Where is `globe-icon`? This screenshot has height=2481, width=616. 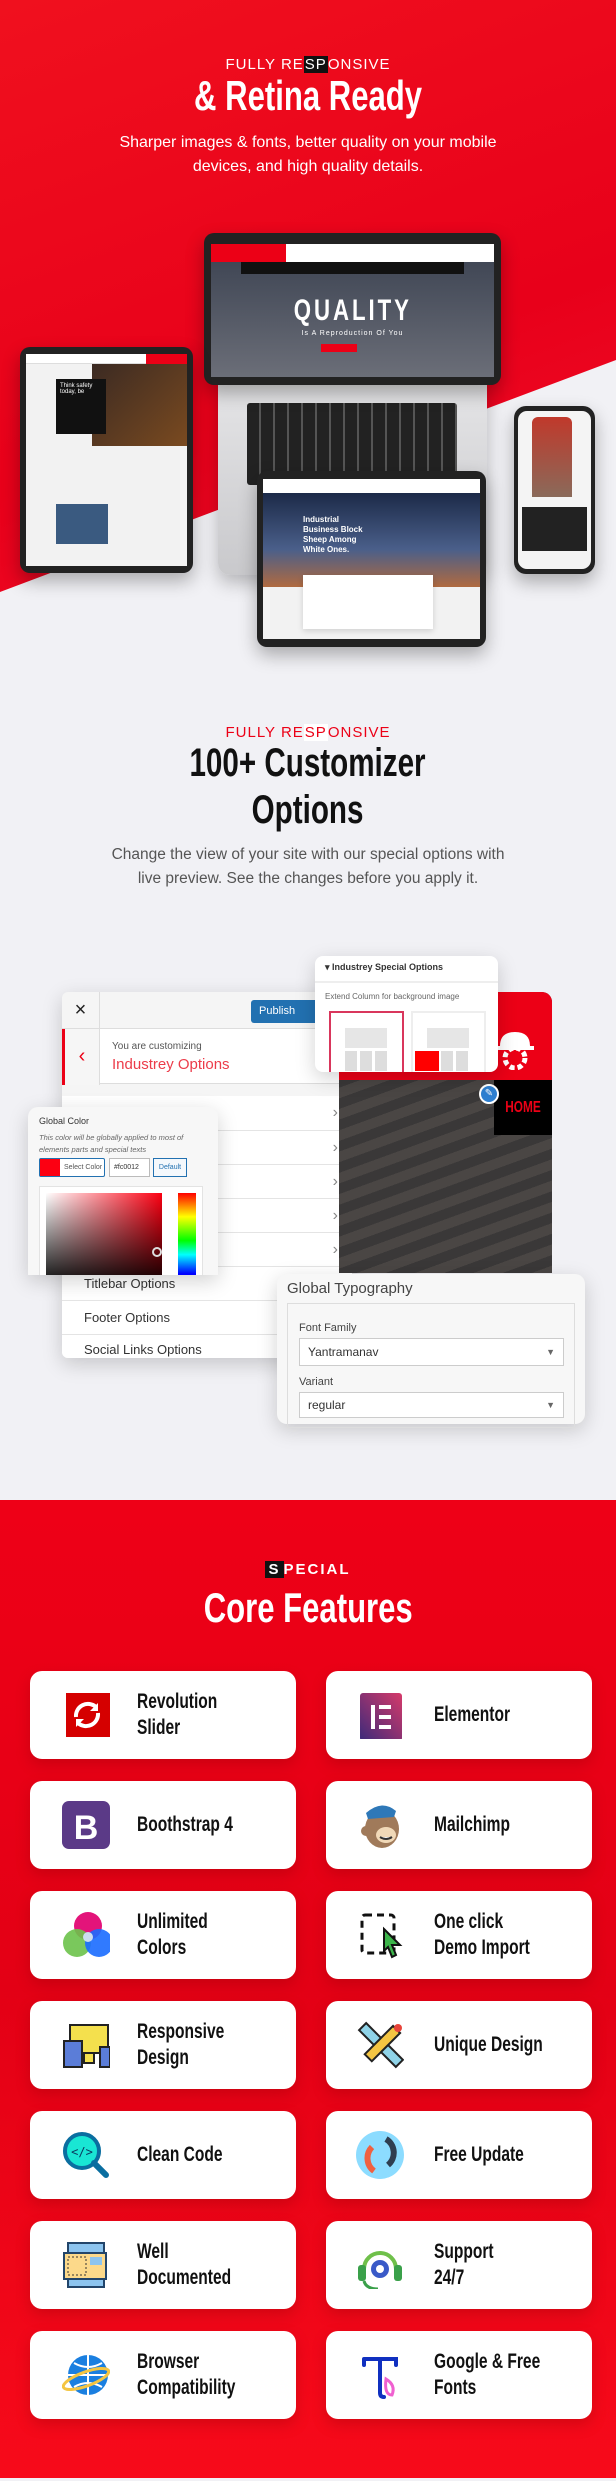 globe-icon is located at coordinates (86, 2375).